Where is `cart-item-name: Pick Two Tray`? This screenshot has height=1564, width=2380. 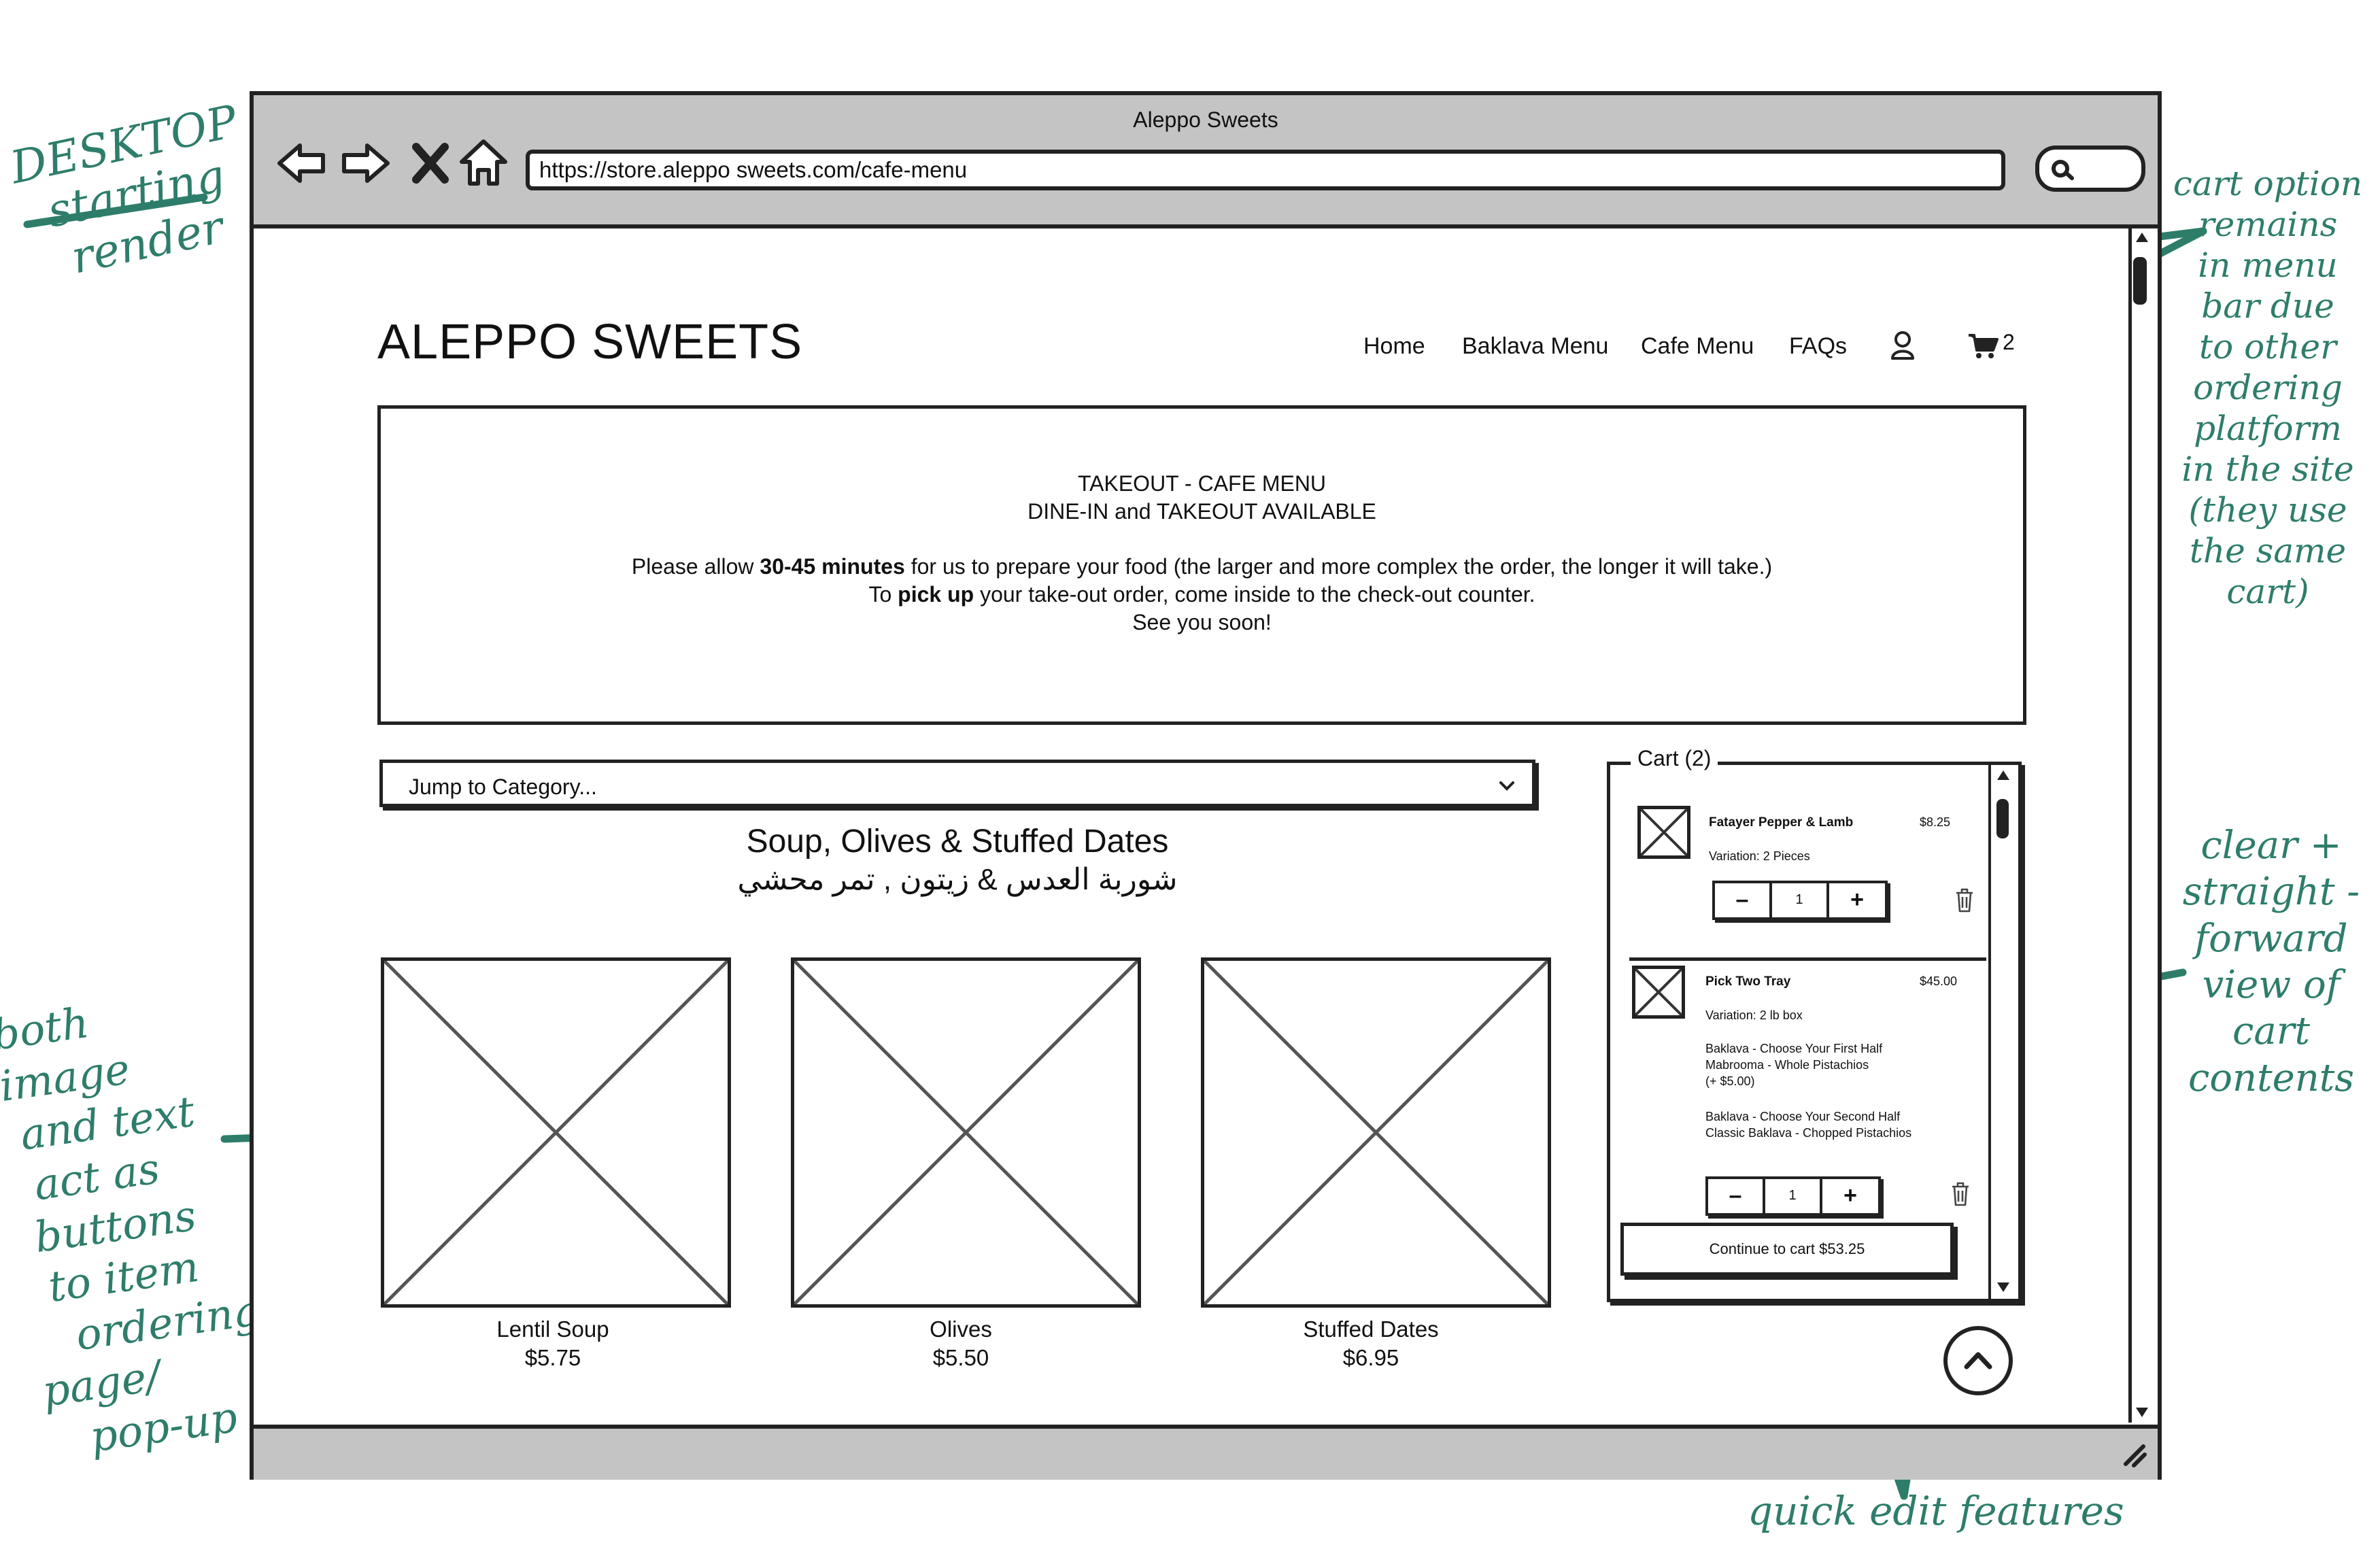 cart-item-name: Pick Two Tray is located at coordinates (1748, 982).